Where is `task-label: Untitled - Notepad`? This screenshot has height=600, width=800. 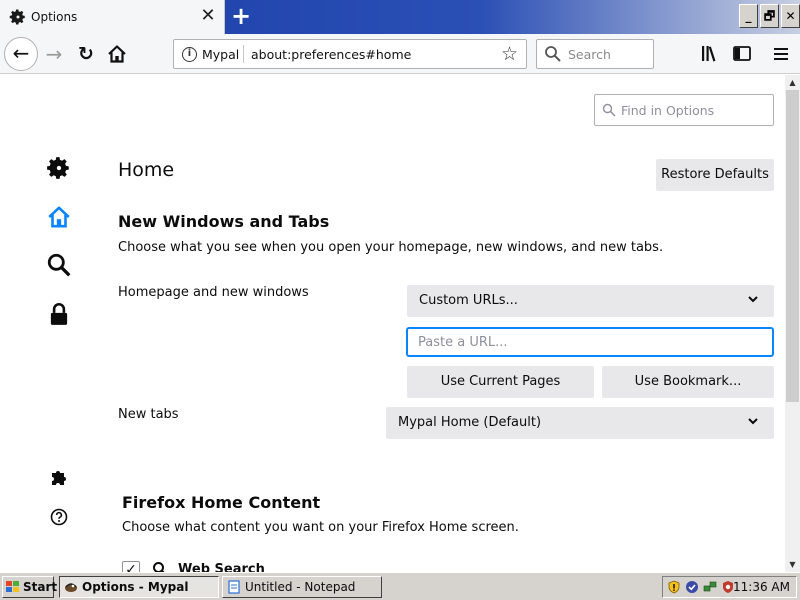
task-label: Untitled - Notepad is located at coordinates (300, 587).